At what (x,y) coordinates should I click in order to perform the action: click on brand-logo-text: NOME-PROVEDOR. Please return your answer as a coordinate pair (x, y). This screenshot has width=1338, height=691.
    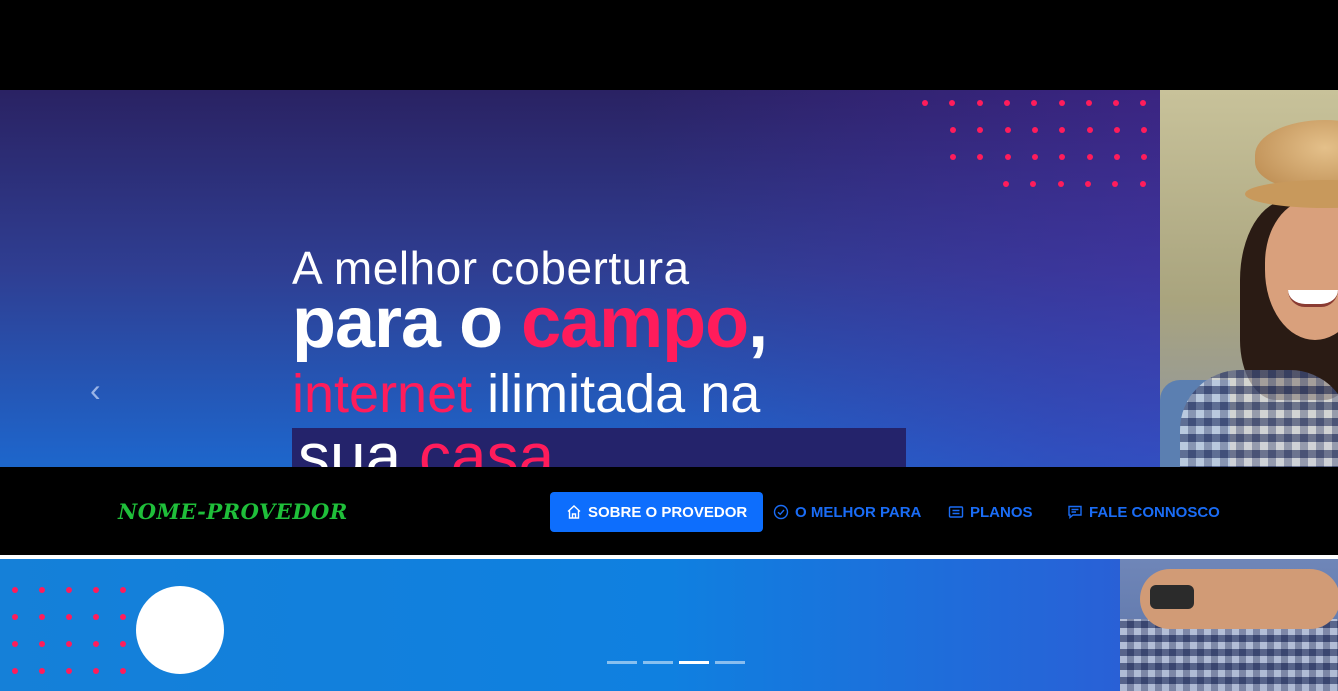
    Looking at the image, I should click on (233, 511).